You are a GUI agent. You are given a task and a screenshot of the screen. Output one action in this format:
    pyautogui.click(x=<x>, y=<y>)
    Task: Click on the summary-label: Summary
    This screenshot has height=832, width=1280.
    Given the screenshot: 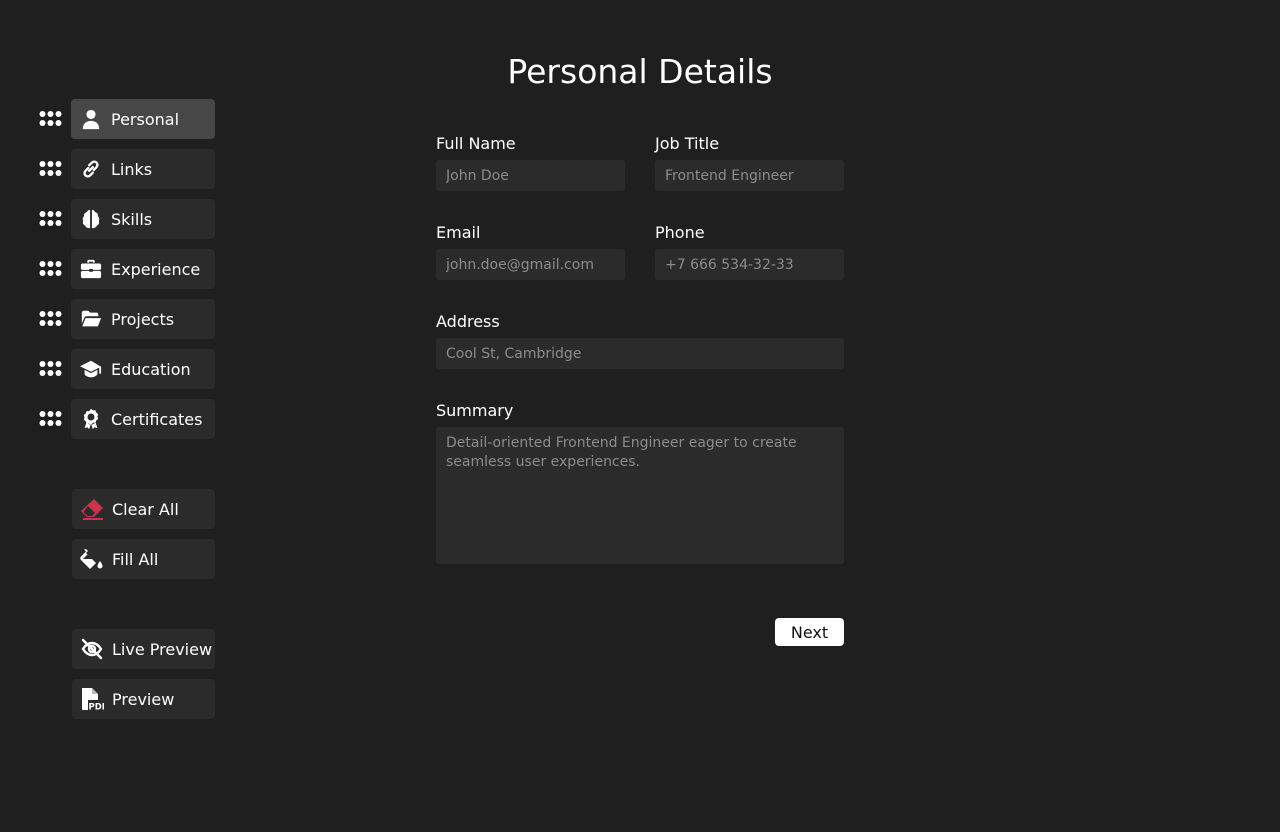 What is the action you would take?
    pyautogui.click(x=475, y=410)
    